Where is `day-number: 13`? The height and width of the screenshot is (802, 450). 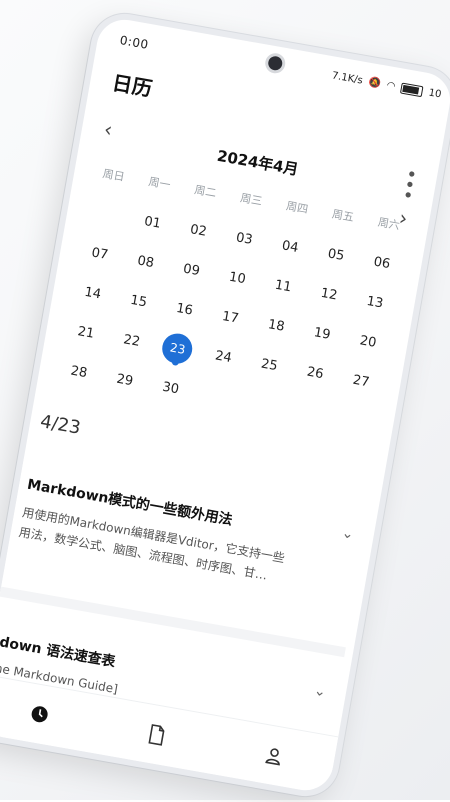
day-number: 13 is located at coordinates (375, 302).